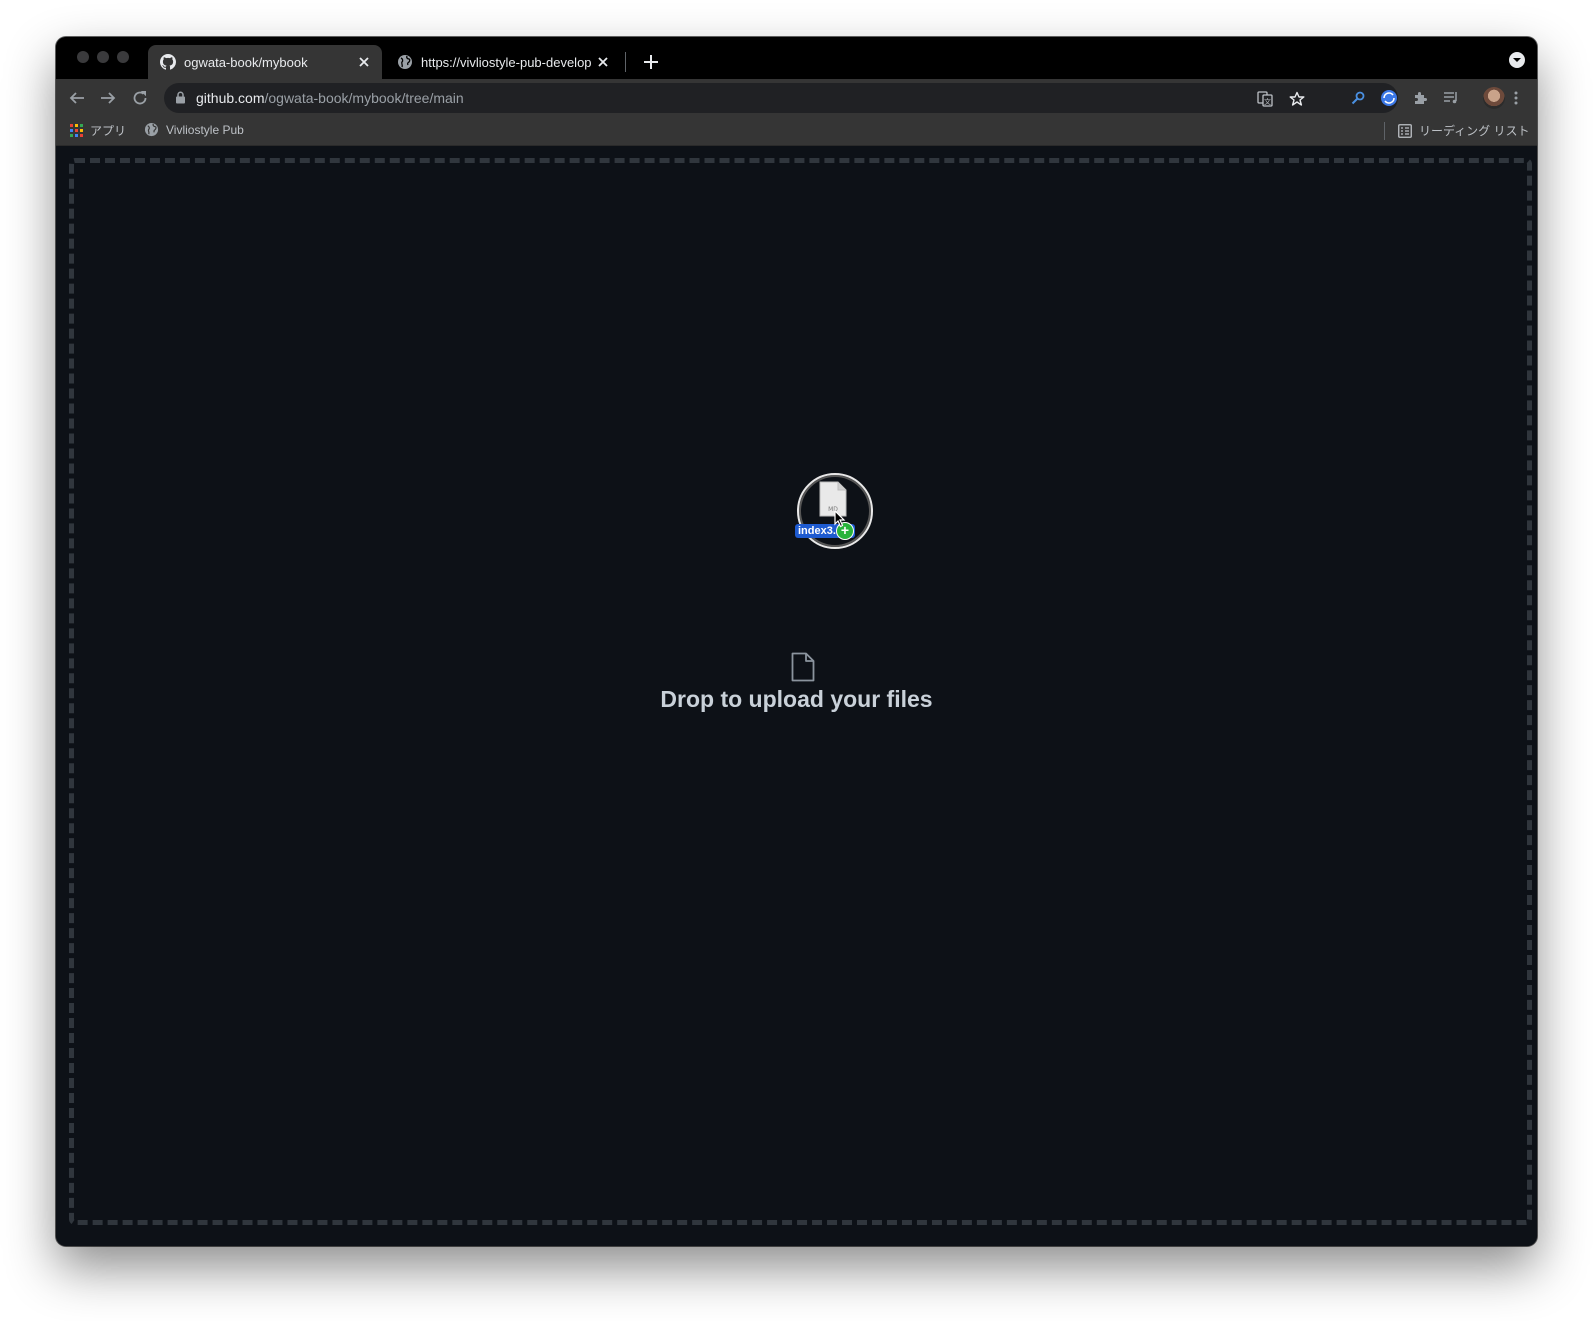  I want to click on browser-menu-icon, so click(1516, 98).